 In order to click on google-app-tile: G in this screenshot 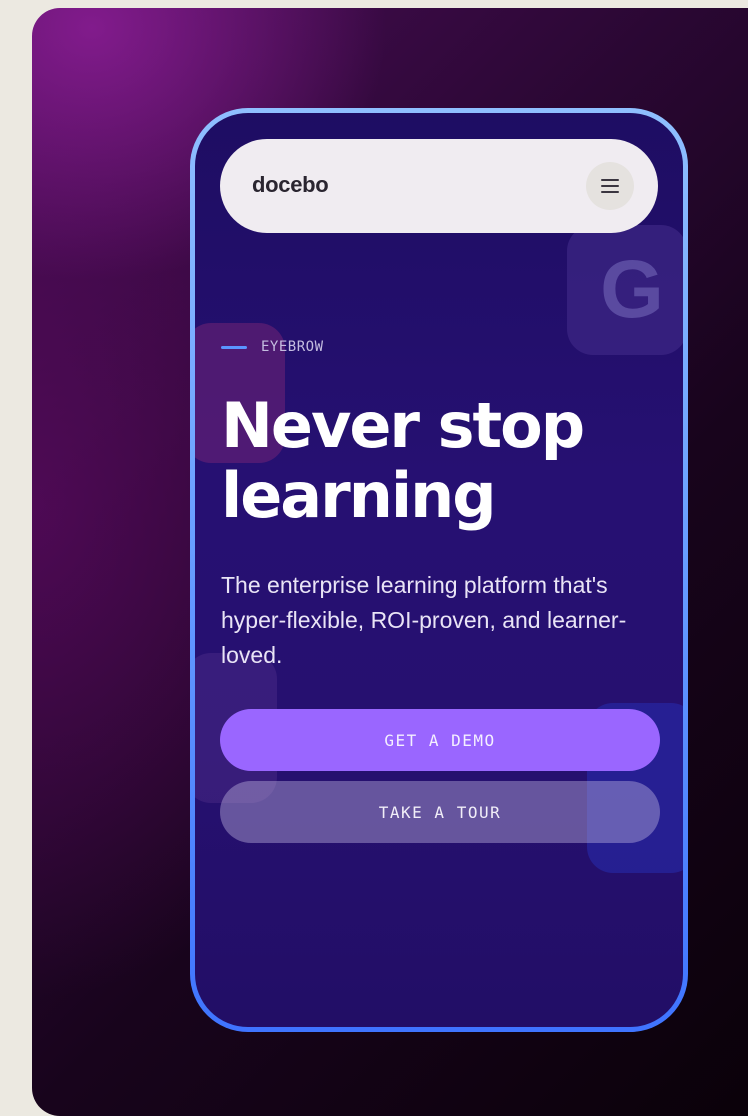, I will do `click(625, 290)`.